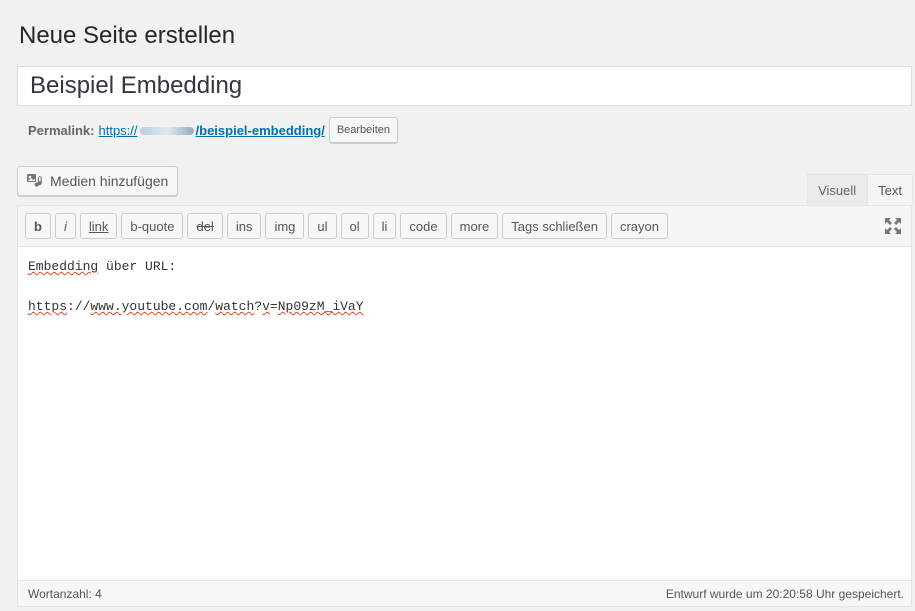  What do you see at coordinates (474, 226) in the screenshot?
I see `qt-more-button: more` at bounding box center [474, 226].